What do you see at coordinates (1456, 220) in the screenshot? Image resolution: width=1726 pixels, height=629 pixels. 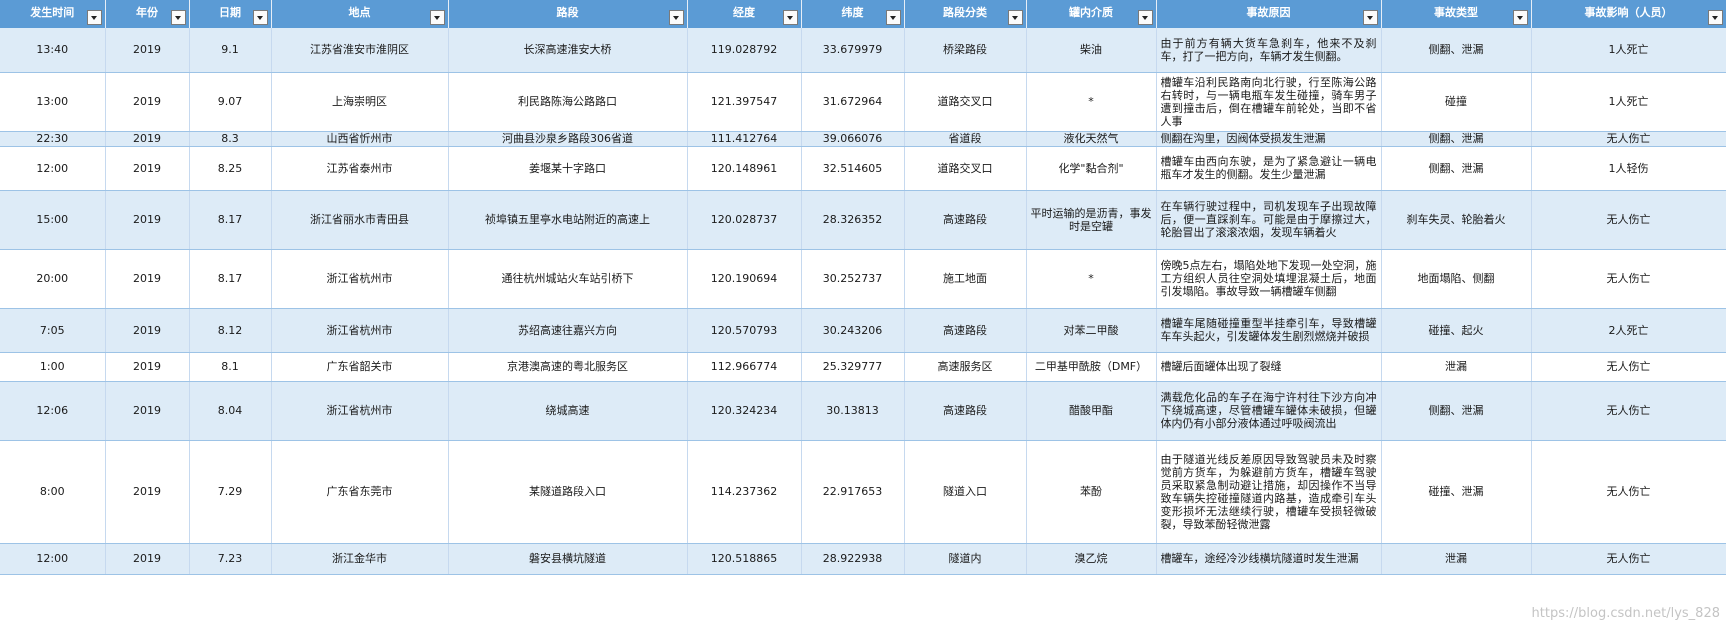 I see `table-cell: 刹车失灵、轮胎着火` at bounding box center [1456, 220].